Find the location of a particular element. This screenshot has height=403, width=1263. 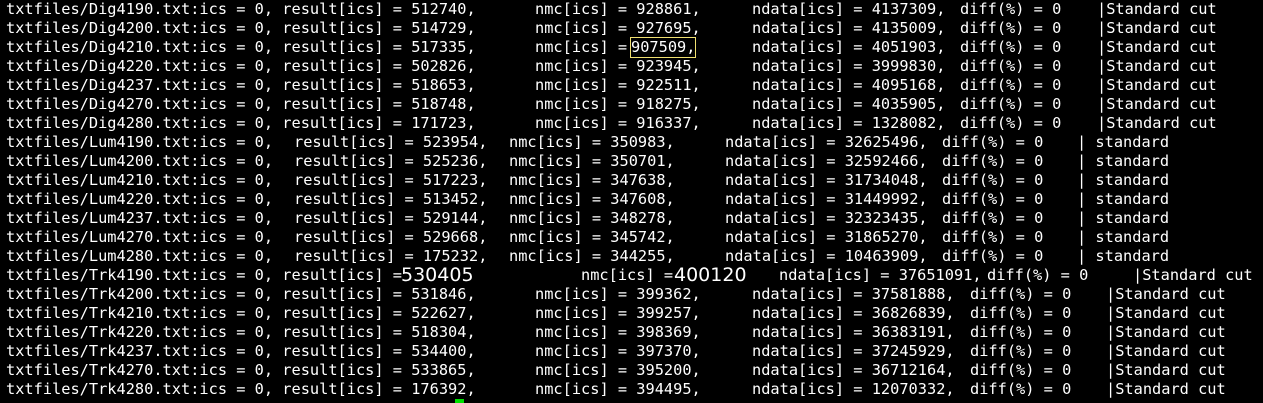

nmc-value-enlarged: 400120 is located at coordinates (710, 275).